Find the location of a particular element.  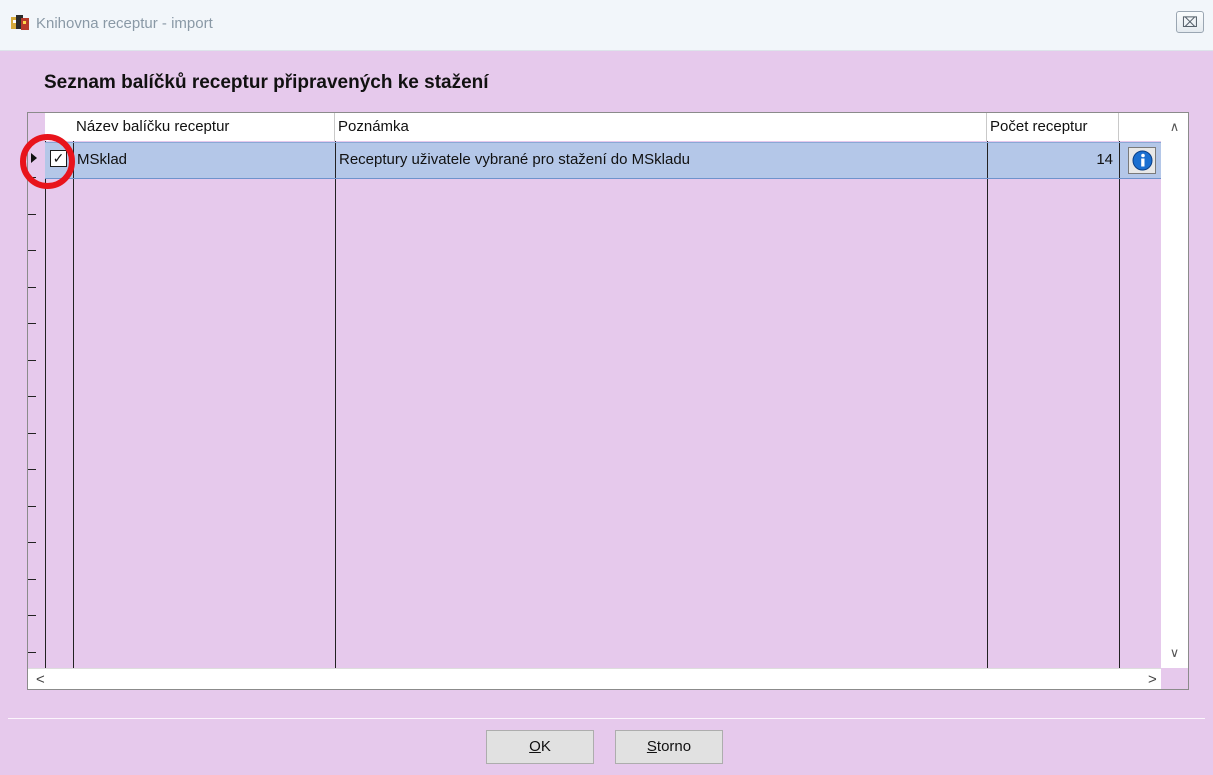

checkbox-column is located at coordinates (59, 390).